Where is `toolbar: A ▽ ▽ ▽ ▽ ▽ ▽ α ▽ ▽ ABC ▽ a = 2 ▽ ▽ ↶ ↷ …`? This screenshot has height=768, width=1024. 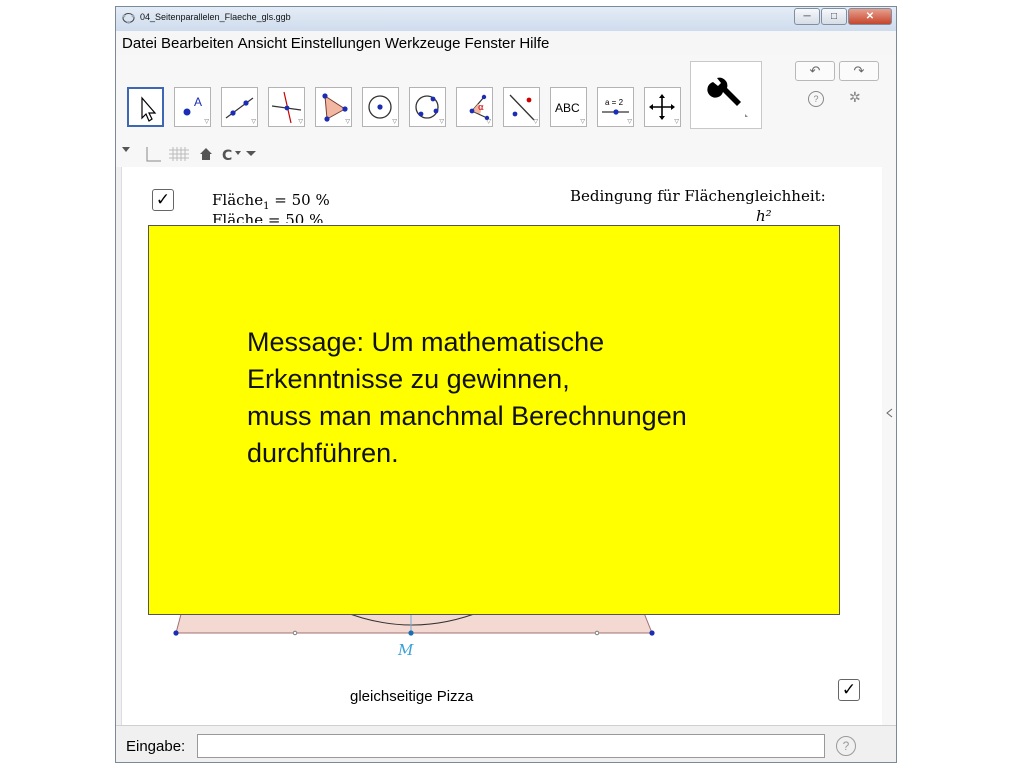 toolbar: A ▽ ▽ ▽ ▽ ▽ ▽ α ▽ ▽ ABC ▽ a = 2 ▽ ▽ ↶ ↷ … is located at coordinates (506, 98).